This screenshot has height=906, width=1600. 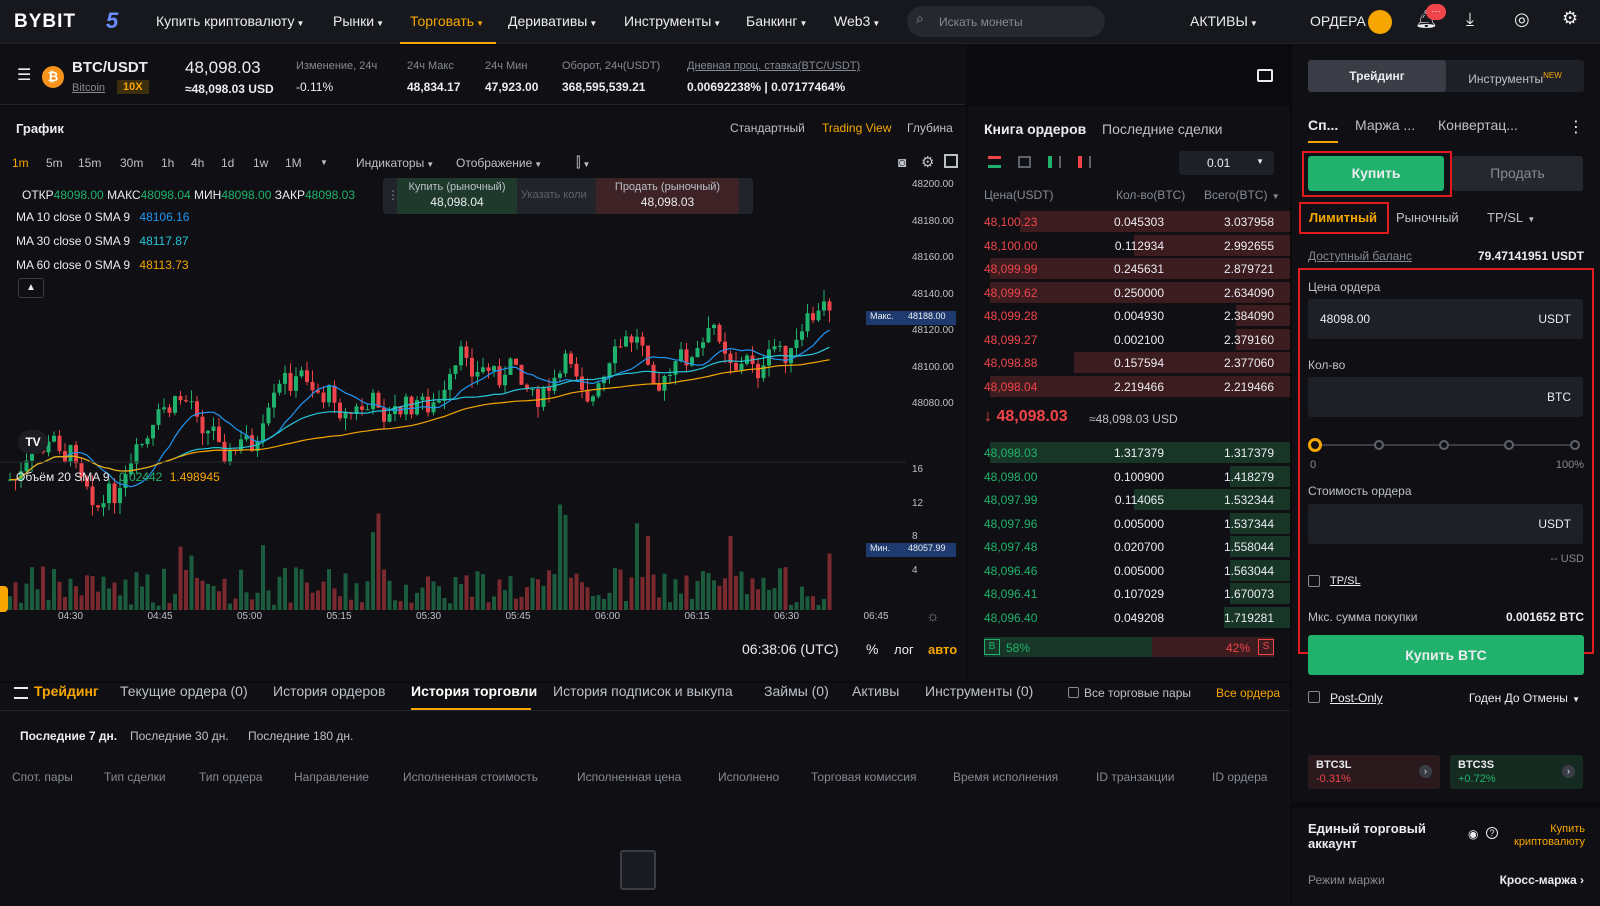 What do you see at coordinates (1314, 581) in the screenshot?
I see `tpsl-checkbox` at bounding box center [1314, 581].